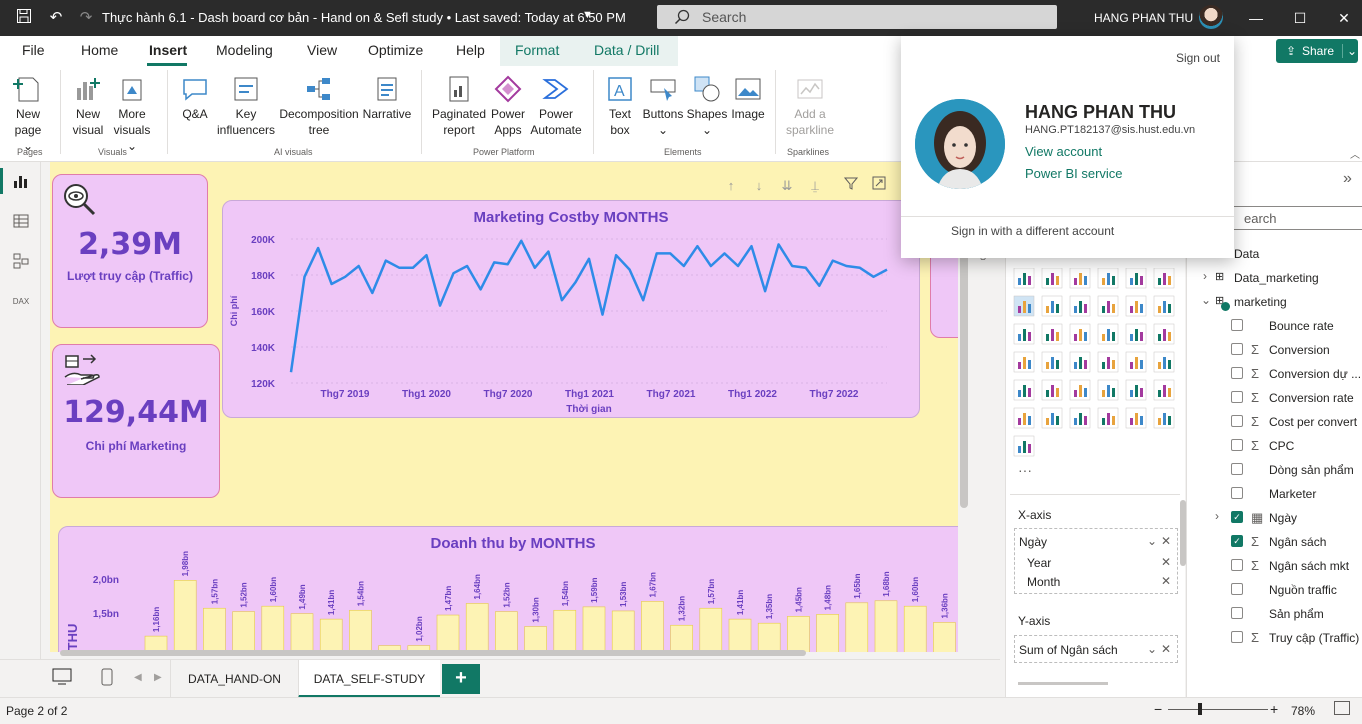 The image size is (1362, 724). I want to click on image-button: Image, so click(748, 98).